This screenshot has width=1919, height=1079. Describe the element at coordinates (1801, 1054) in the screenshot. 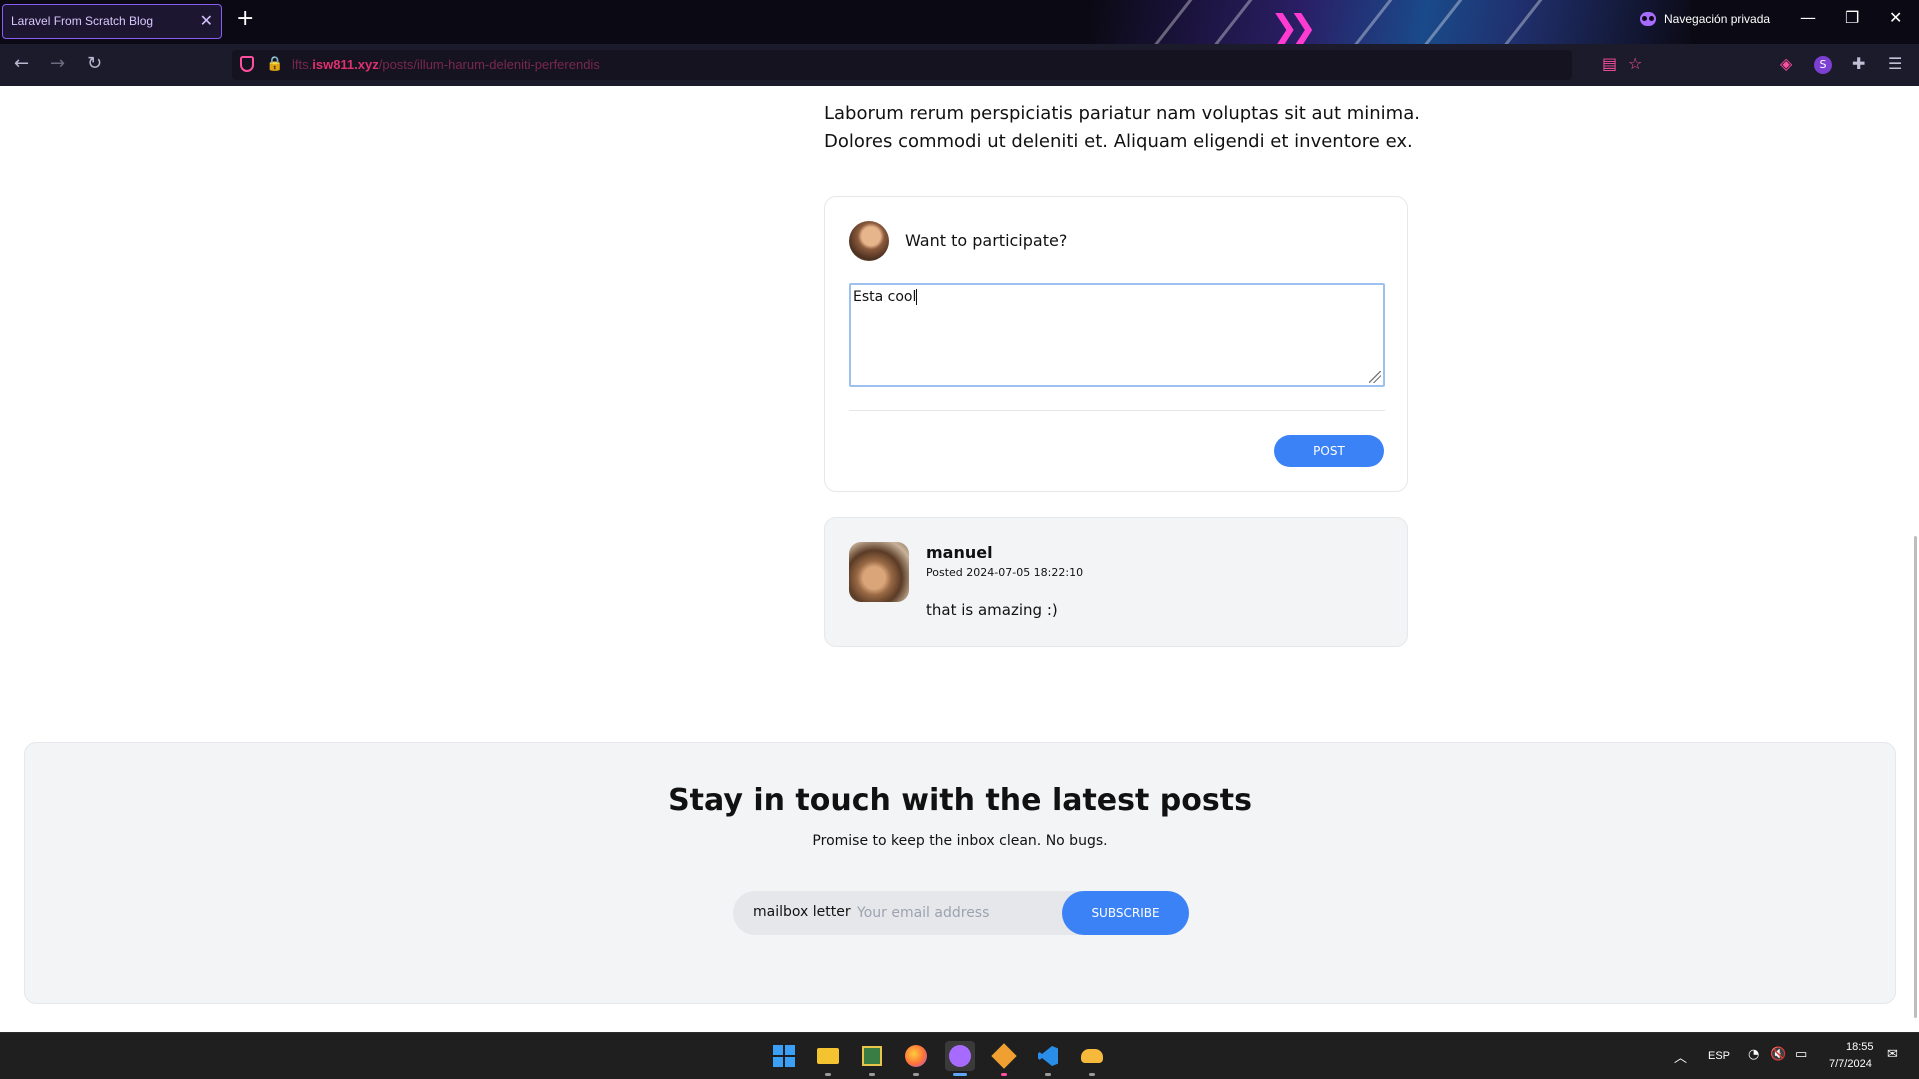

I see `battery-icon: ▭` at that location.